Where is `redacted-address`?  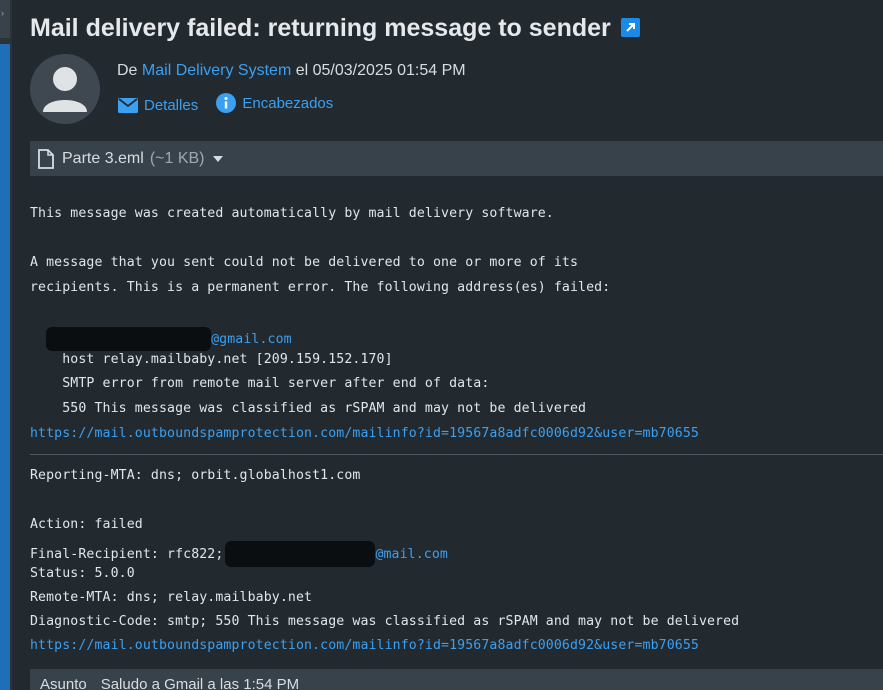 redacted-address is located at coordinates (129, 339).